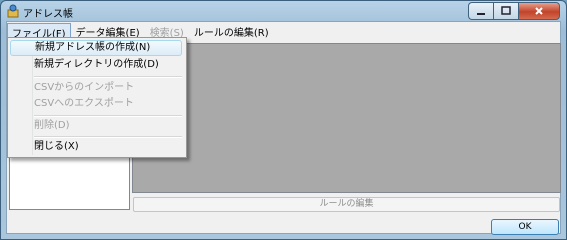 The image size is (567, 240). Describe the element at coordinates (346, 204) in the screenshot. I see `rule-edit-button: ルールの編集` at that location.